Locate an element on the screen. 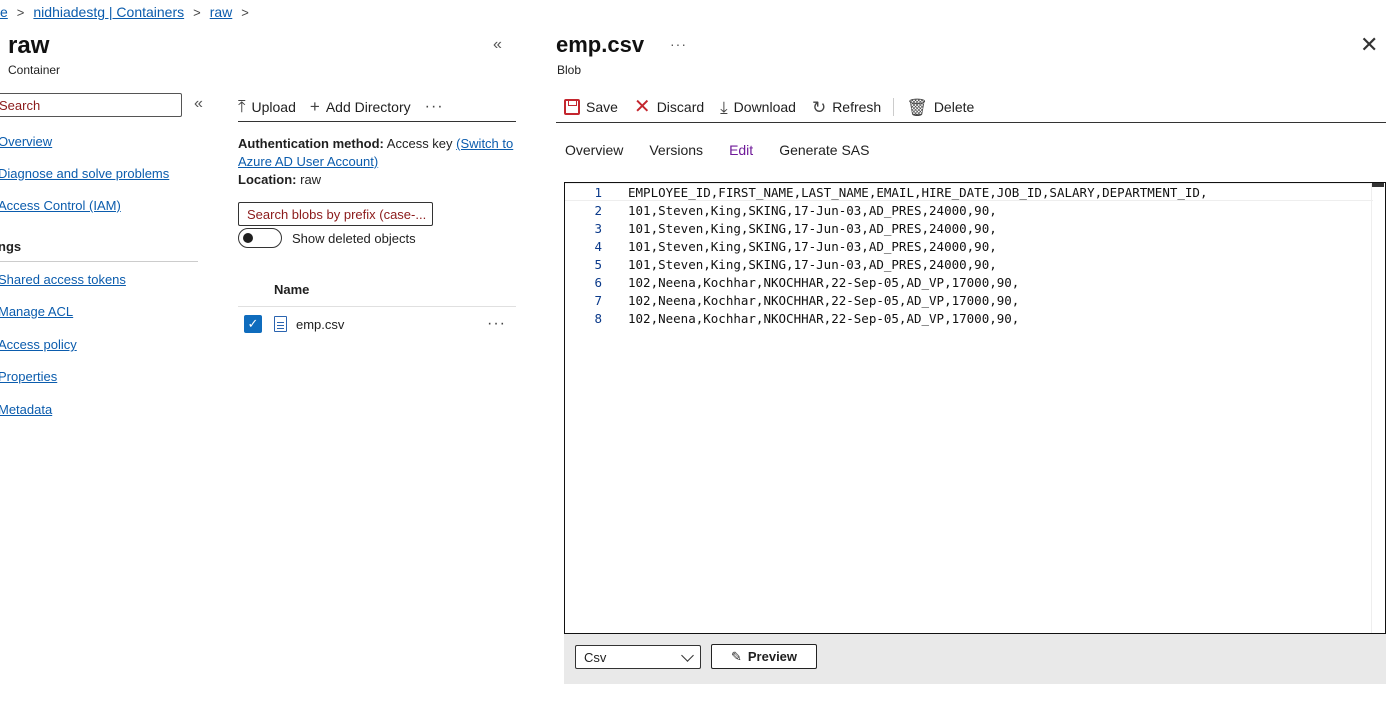  container-toolbar: ⤒ Upload + Add Directory ··· is located at coordinates (377, 107).